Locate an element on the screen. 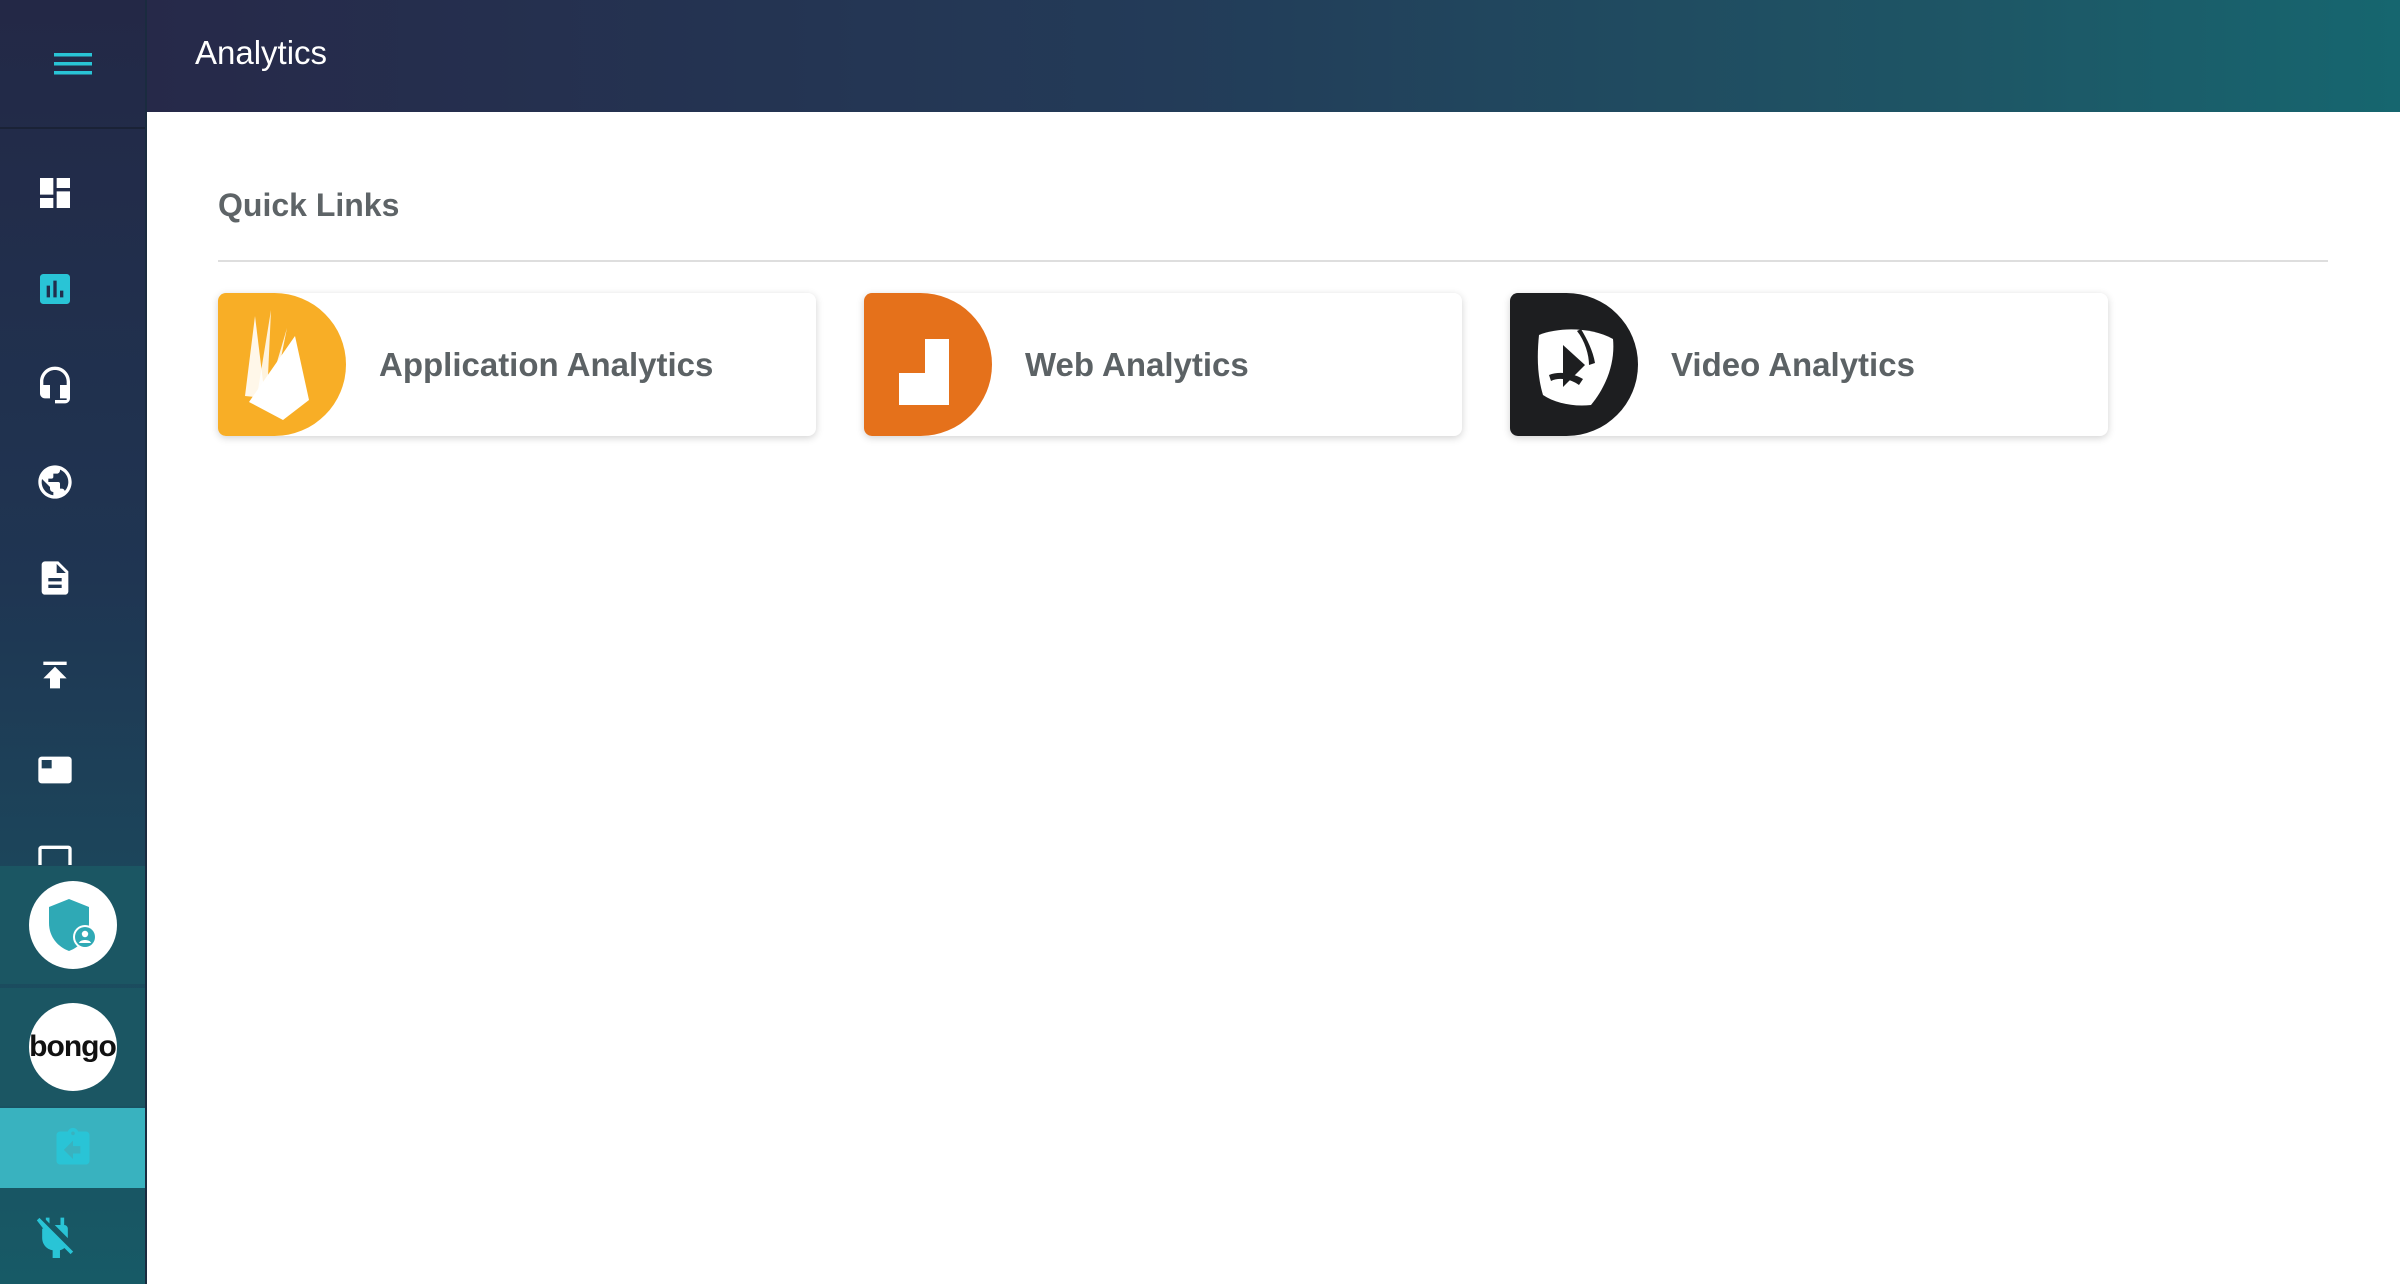 The image size is (2400, 1284). screen-icon is located at coordinates (55, 855).